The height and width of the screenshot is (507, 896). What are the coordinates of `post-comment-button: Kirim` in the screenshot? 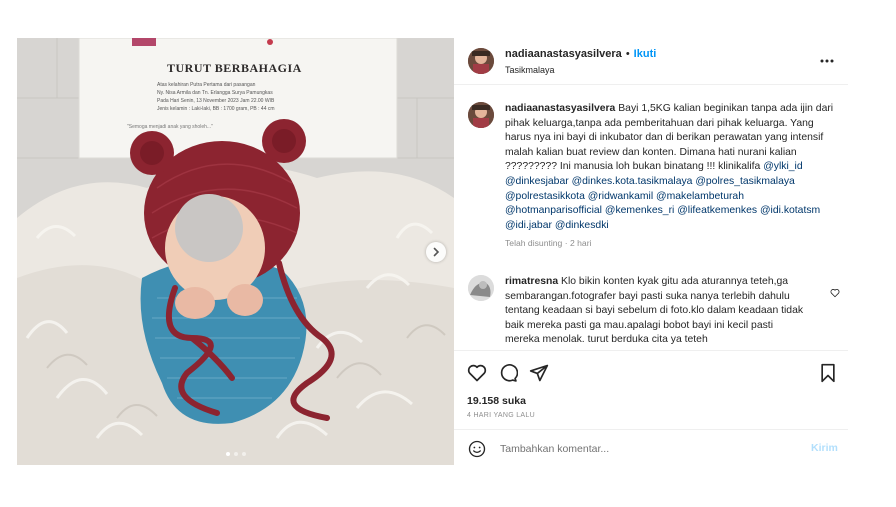 It's located at (824, 448).